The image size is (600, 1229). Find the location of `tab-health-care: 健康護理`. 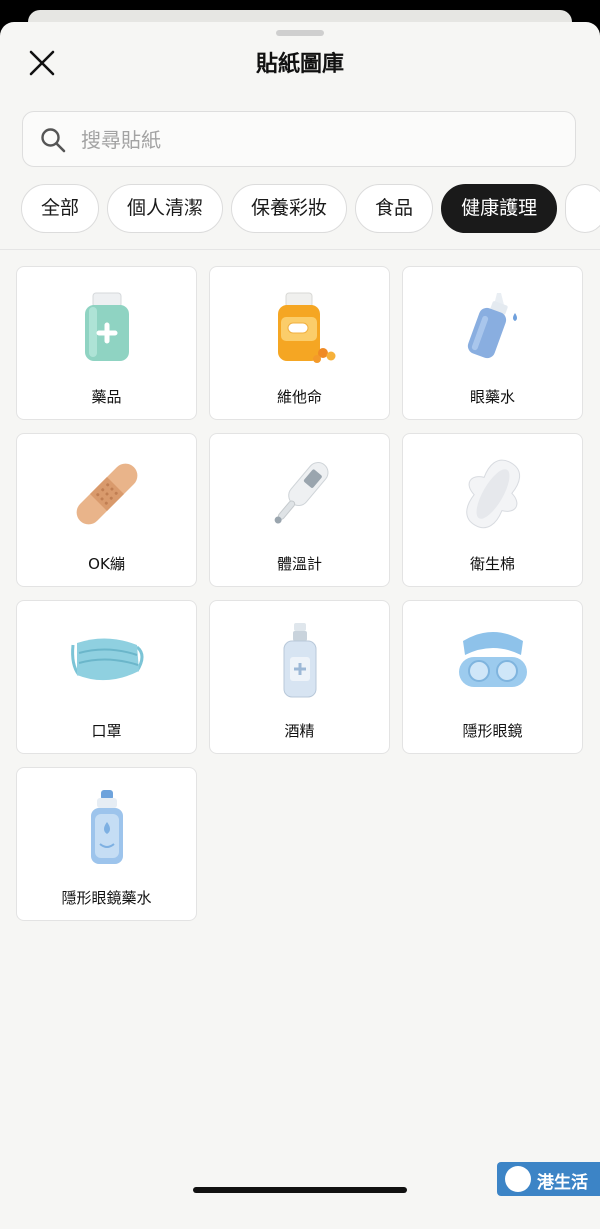

tab-health-care: 健康護理 is located at coordinates (499, 208).